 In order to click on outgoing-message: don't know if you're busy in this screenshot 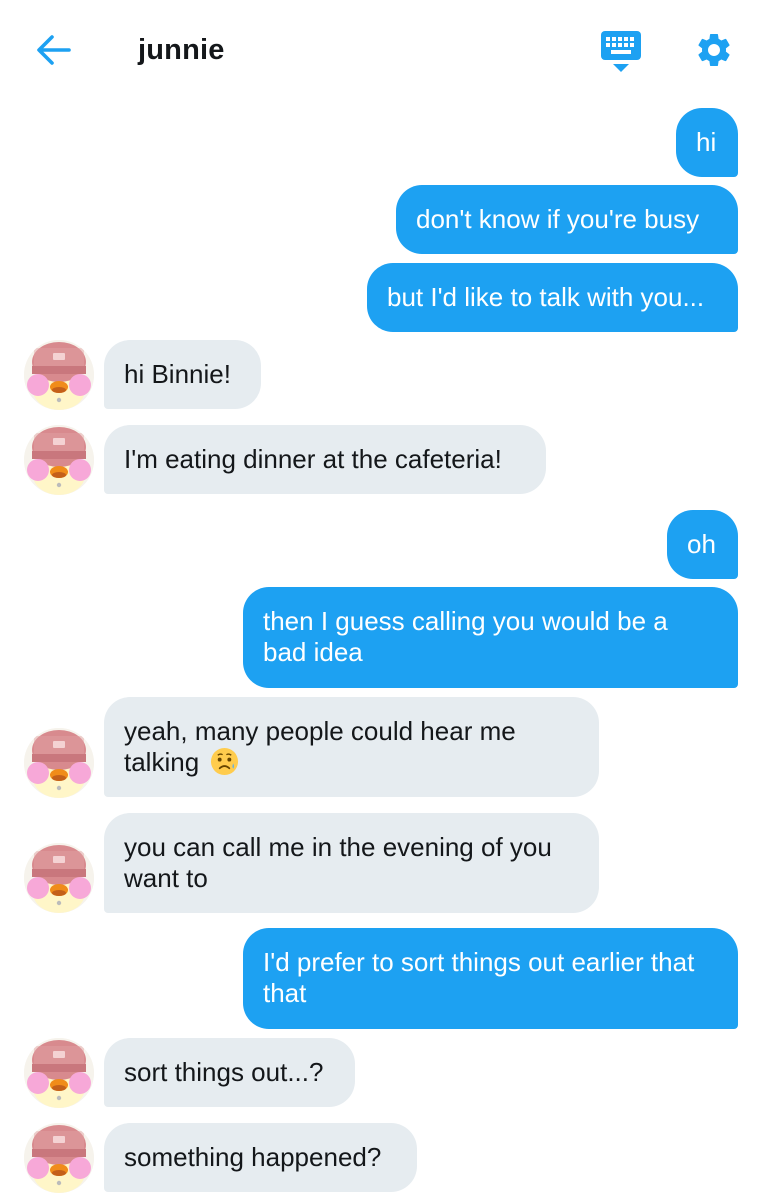, I will do `click(567, 219)`.